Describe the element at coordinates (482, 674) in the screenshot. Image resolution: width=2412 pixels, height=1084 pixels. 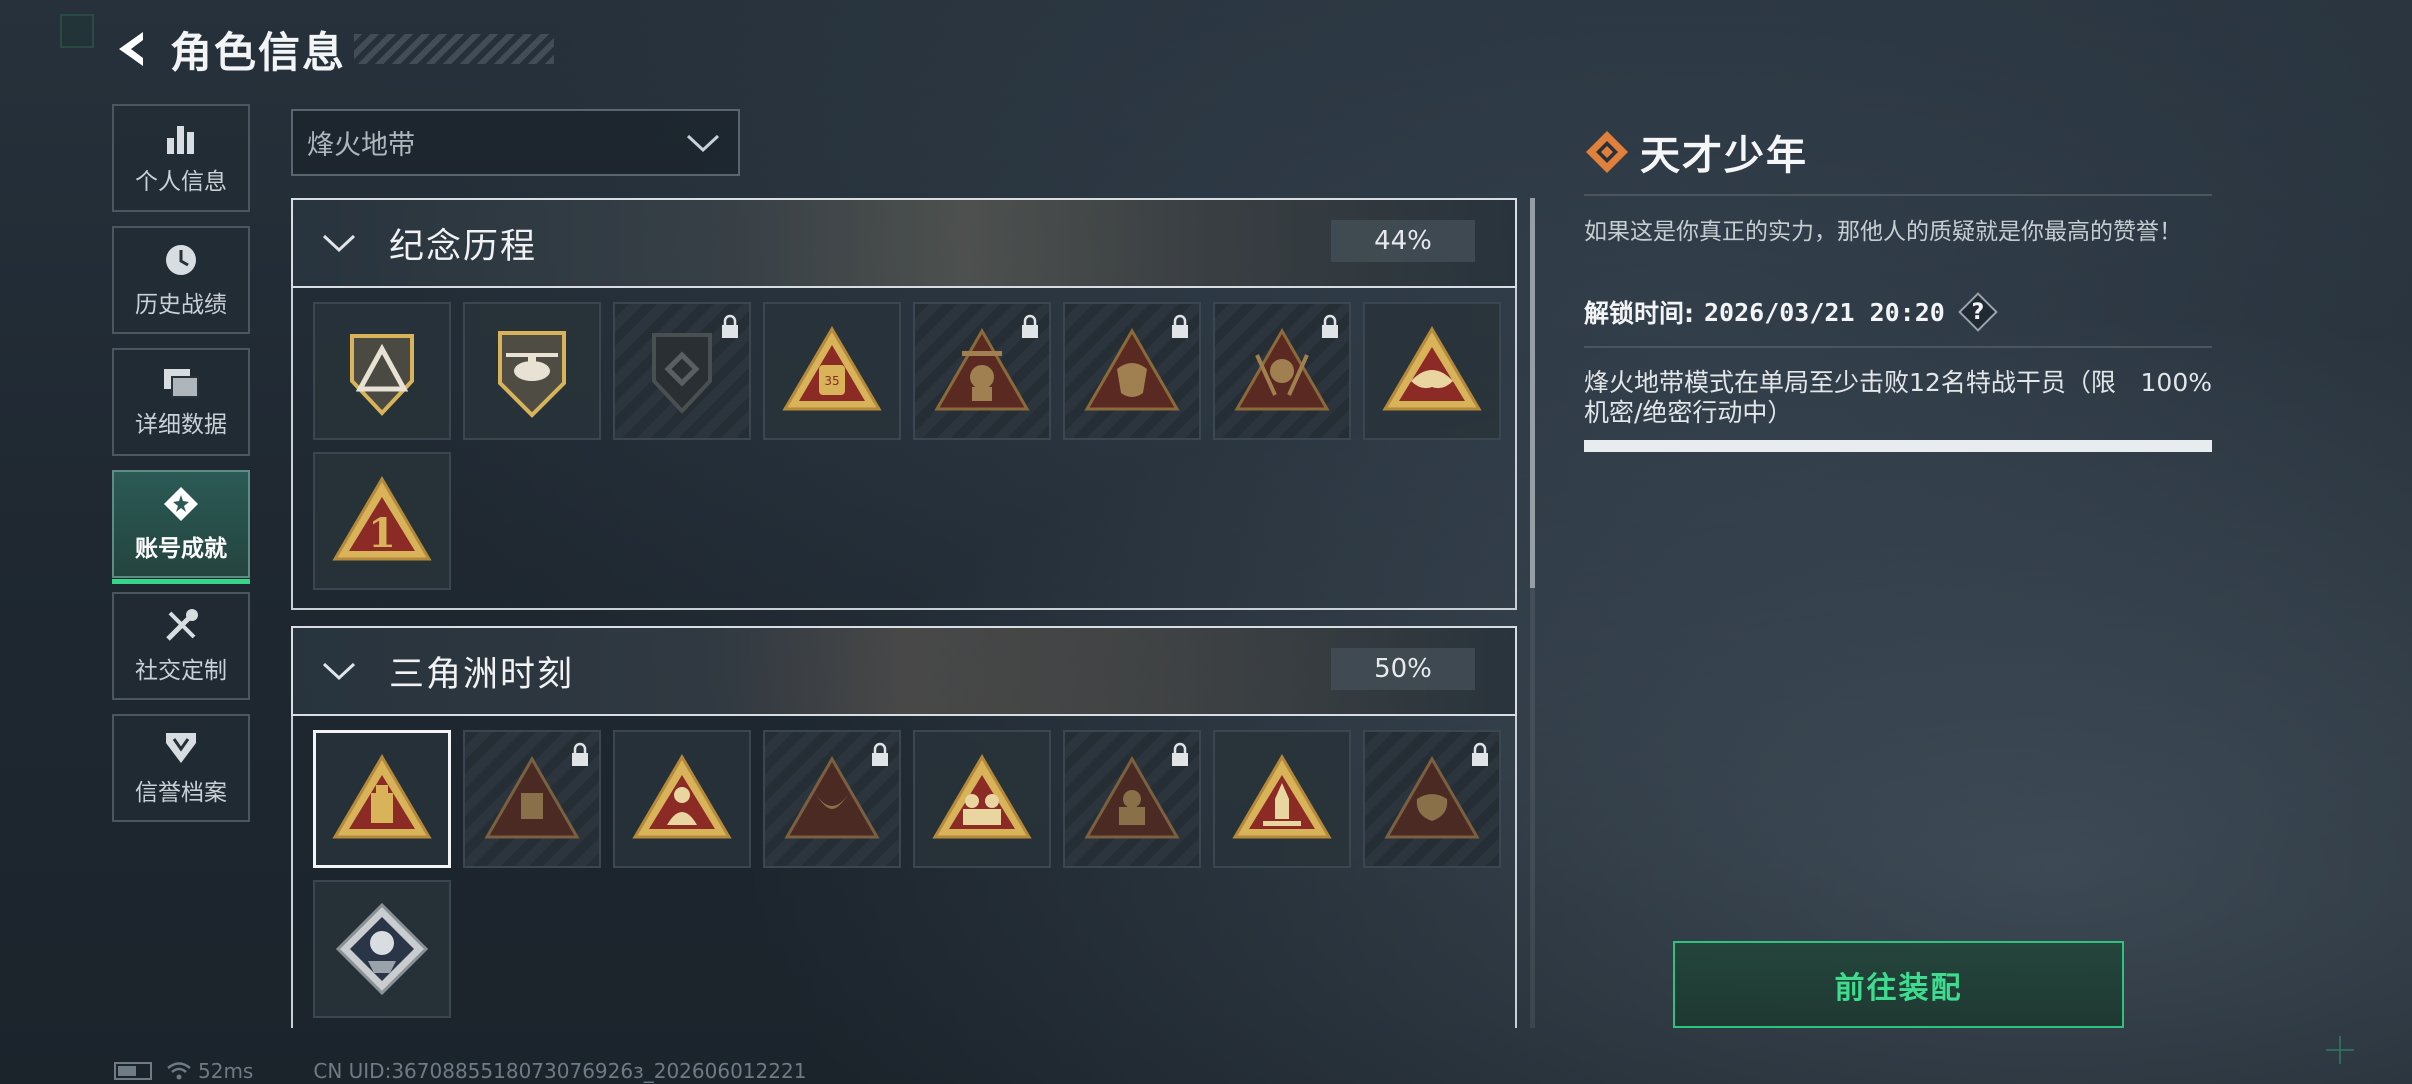
I see `section-title: 三角洲时刻` at that location.